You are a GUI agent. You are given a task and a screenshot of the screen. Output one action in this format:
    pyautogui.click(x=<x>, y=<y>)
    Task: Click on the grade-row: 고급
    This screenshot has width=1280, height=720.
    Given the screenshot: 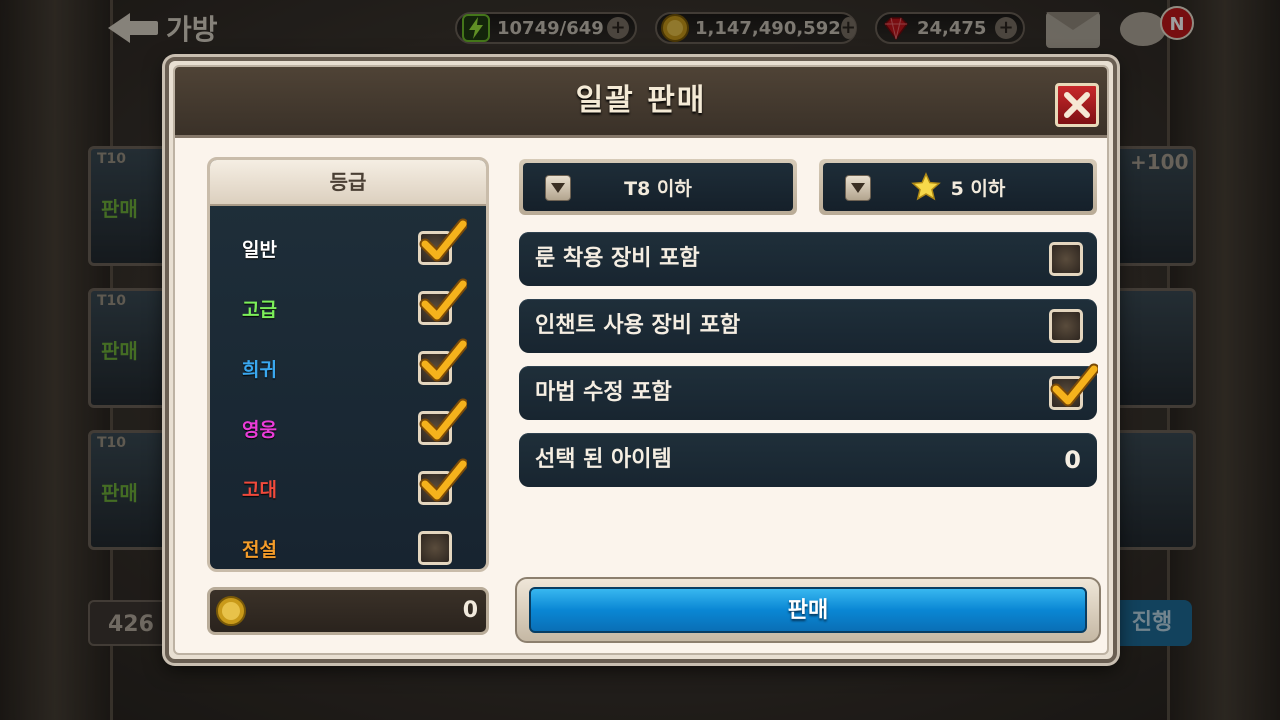 What is the action you would take?
    pyautogui.click(x=348, y=307)
    